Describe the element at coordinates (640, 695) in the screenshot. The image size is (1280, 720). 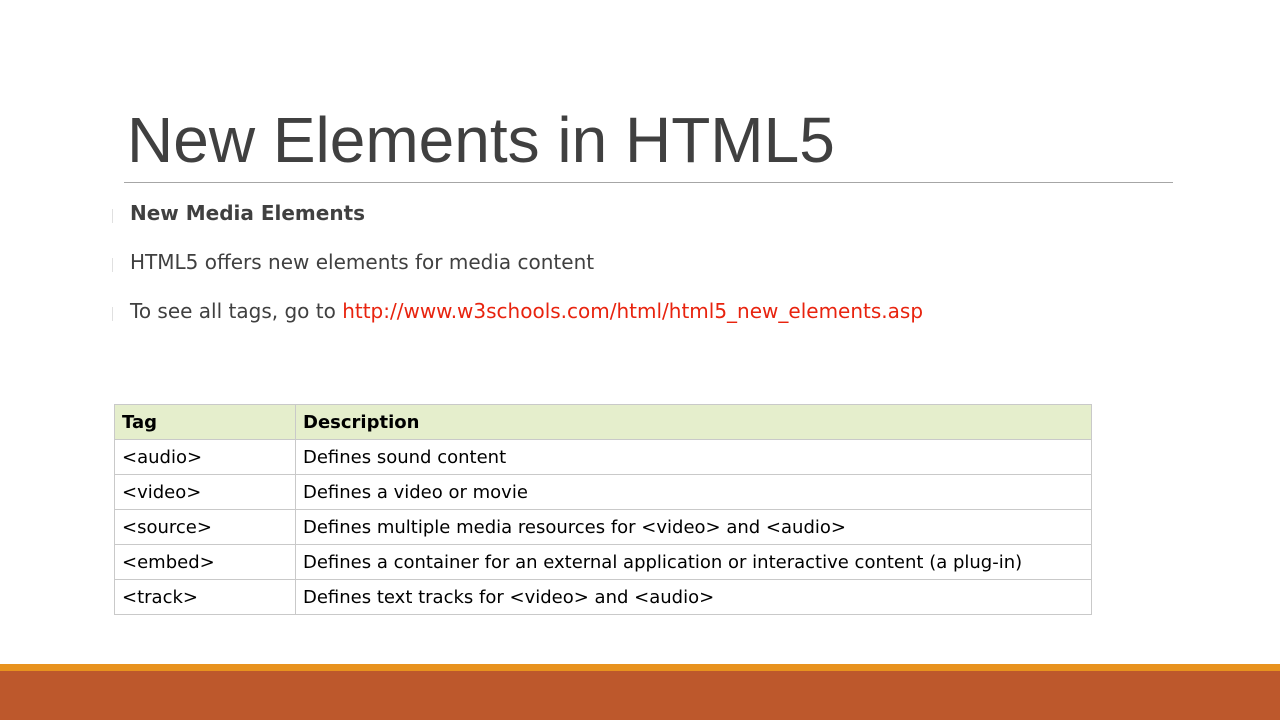
I see `footer-bar` at that location.